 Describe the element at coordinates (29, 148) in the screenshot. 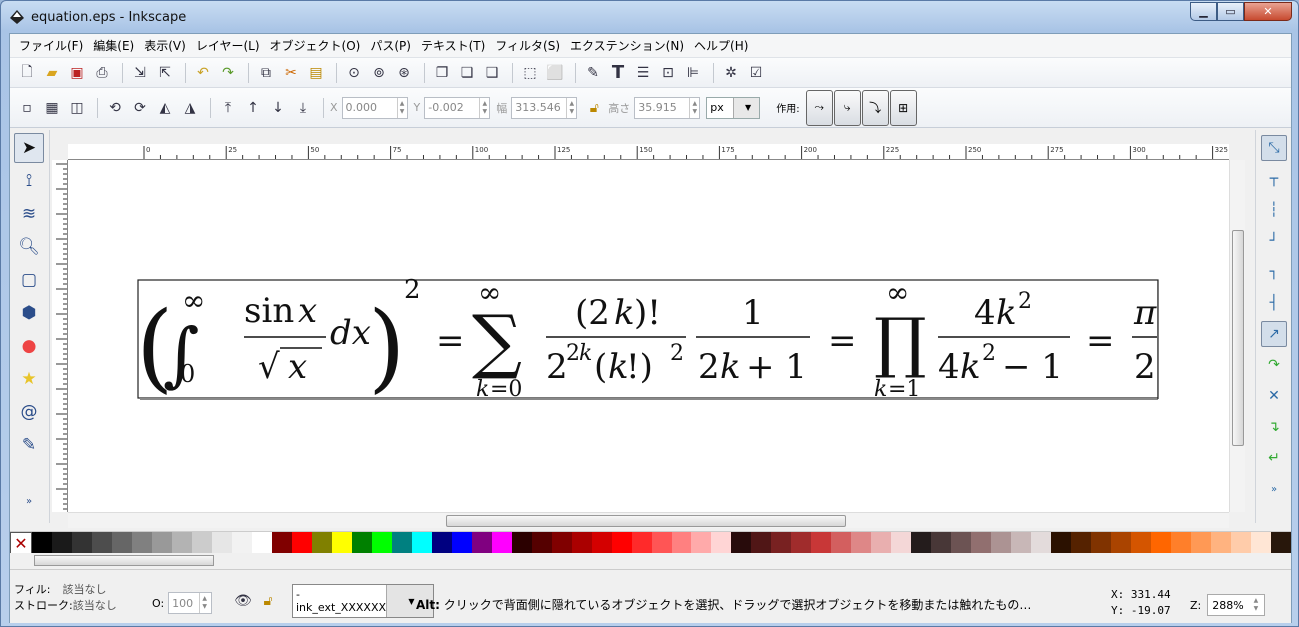

I see `select-tool: ➤` at that location.